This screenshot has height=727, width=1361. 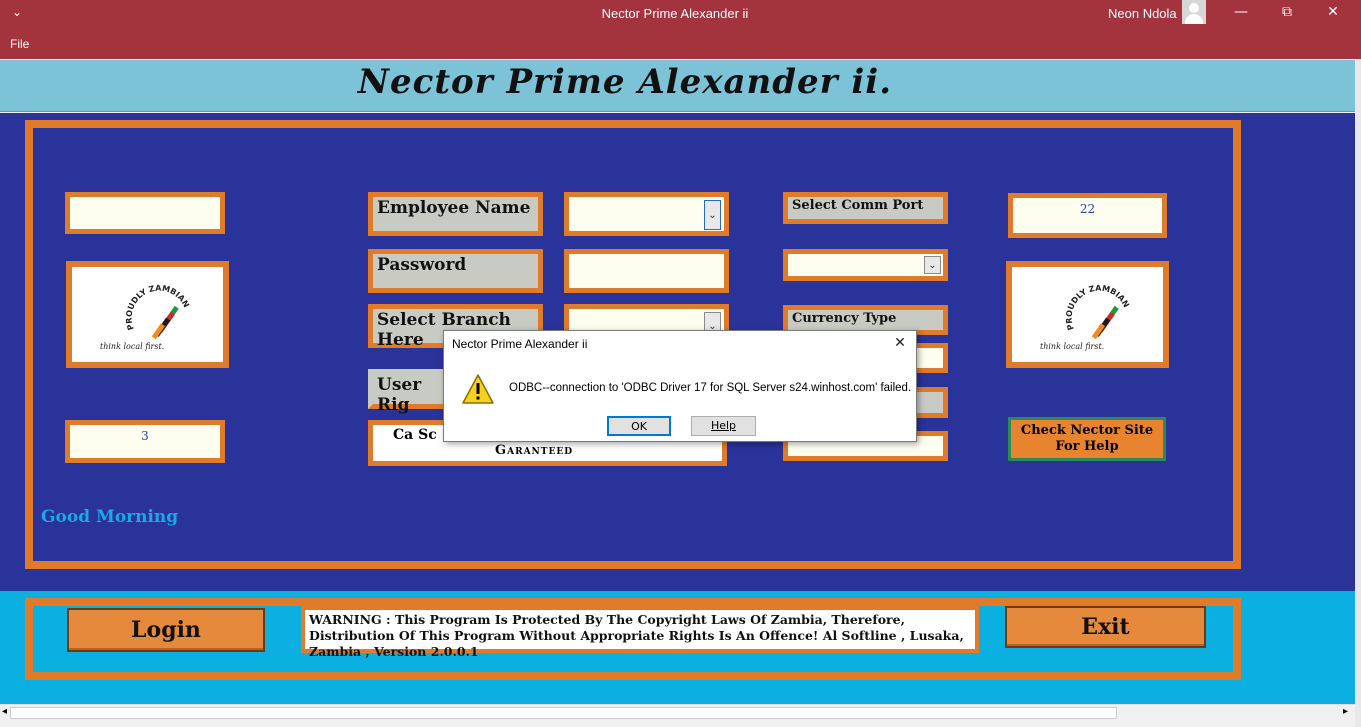 I want to click on minimize-button: —, so click(x=1241, y=12).